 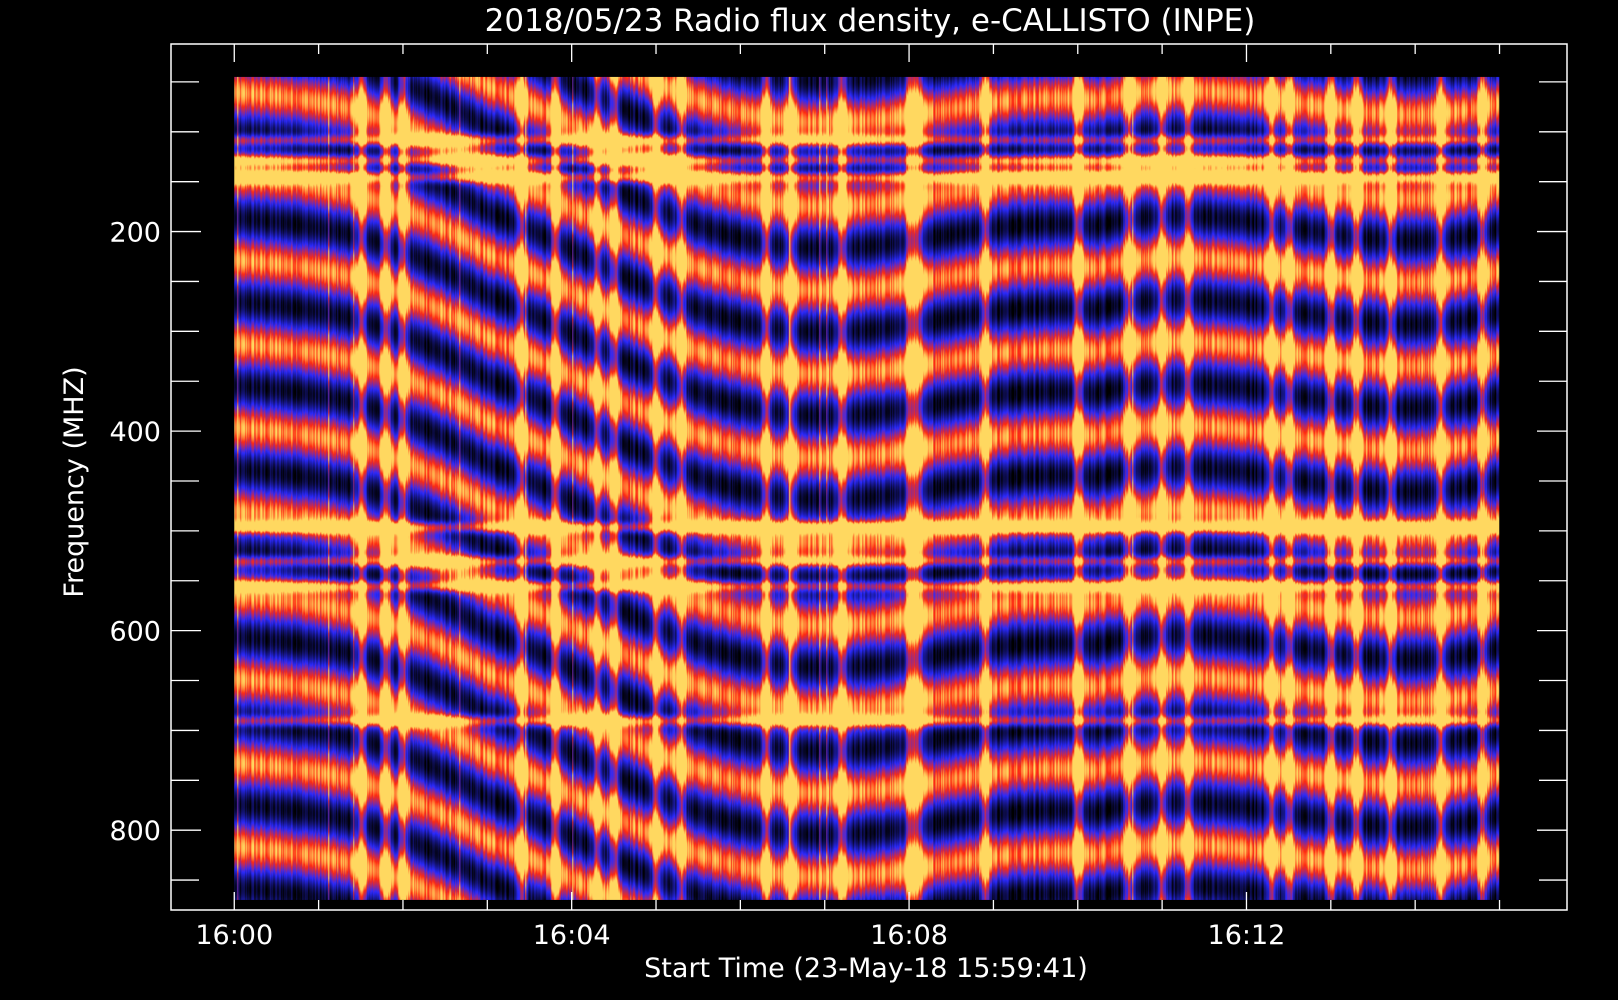 I want to click on x-tick-label: 16:08, so click(x=909, y=935).